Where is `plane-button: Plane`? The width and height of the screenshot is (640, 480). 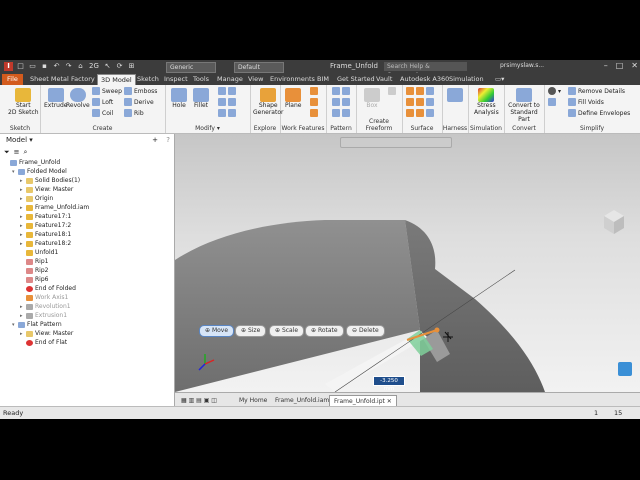
plane-button: Plane is located at coordinates (293, 98).